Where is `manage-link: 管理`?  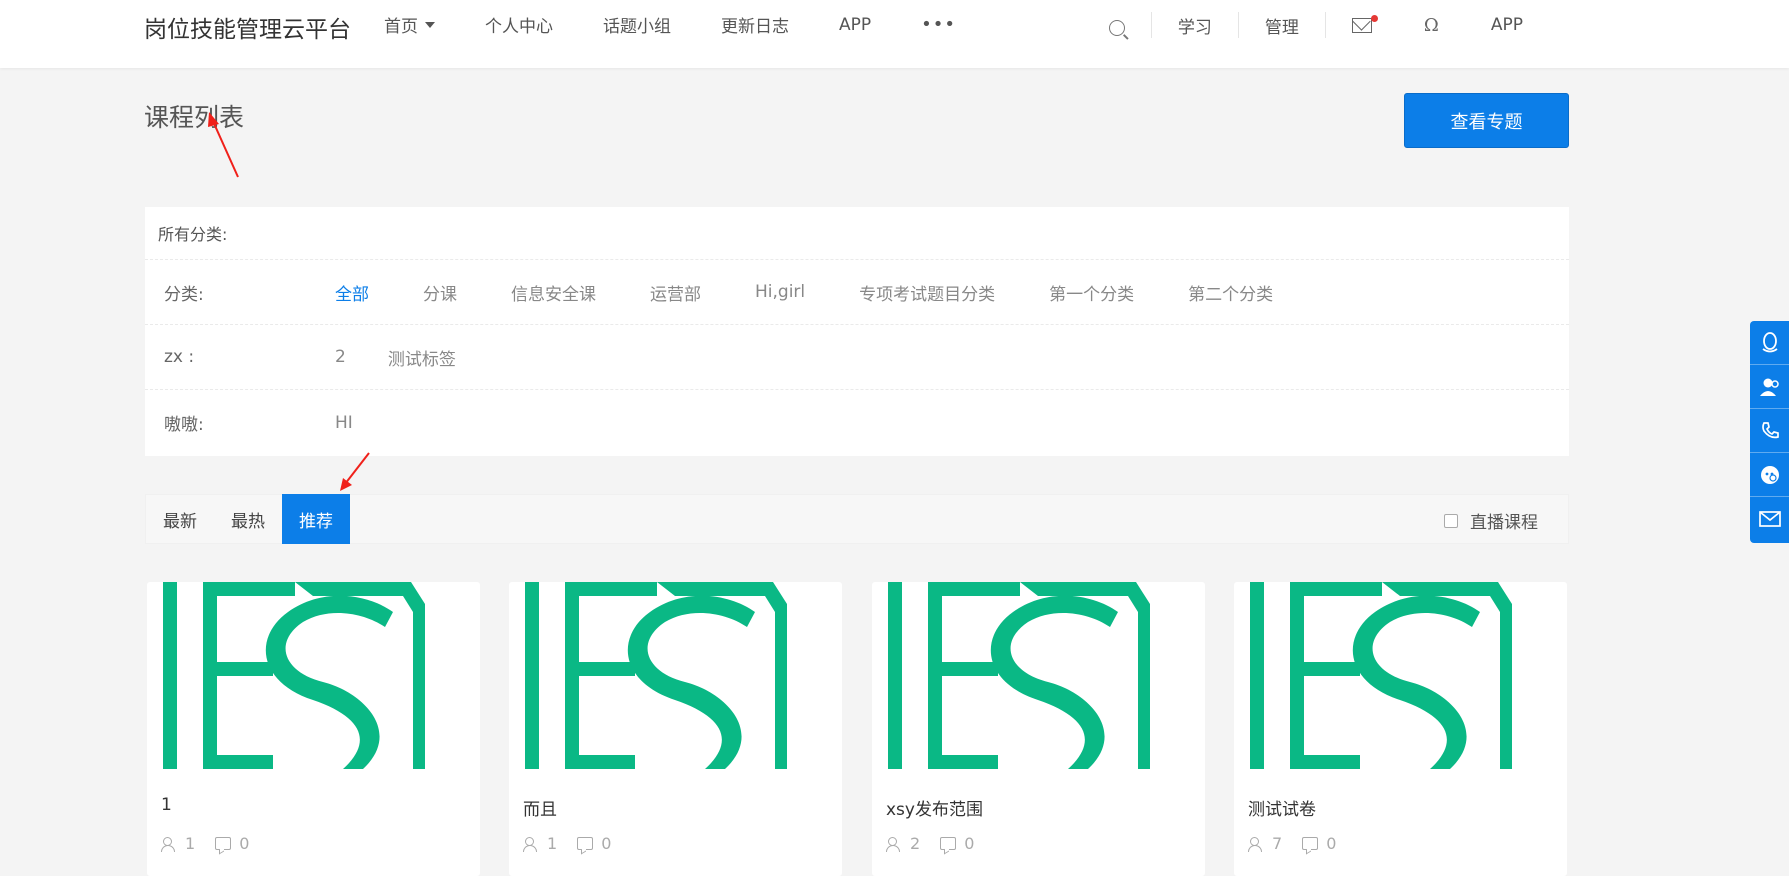 manage-link: 管理 is located at coordinates (1282, 25).